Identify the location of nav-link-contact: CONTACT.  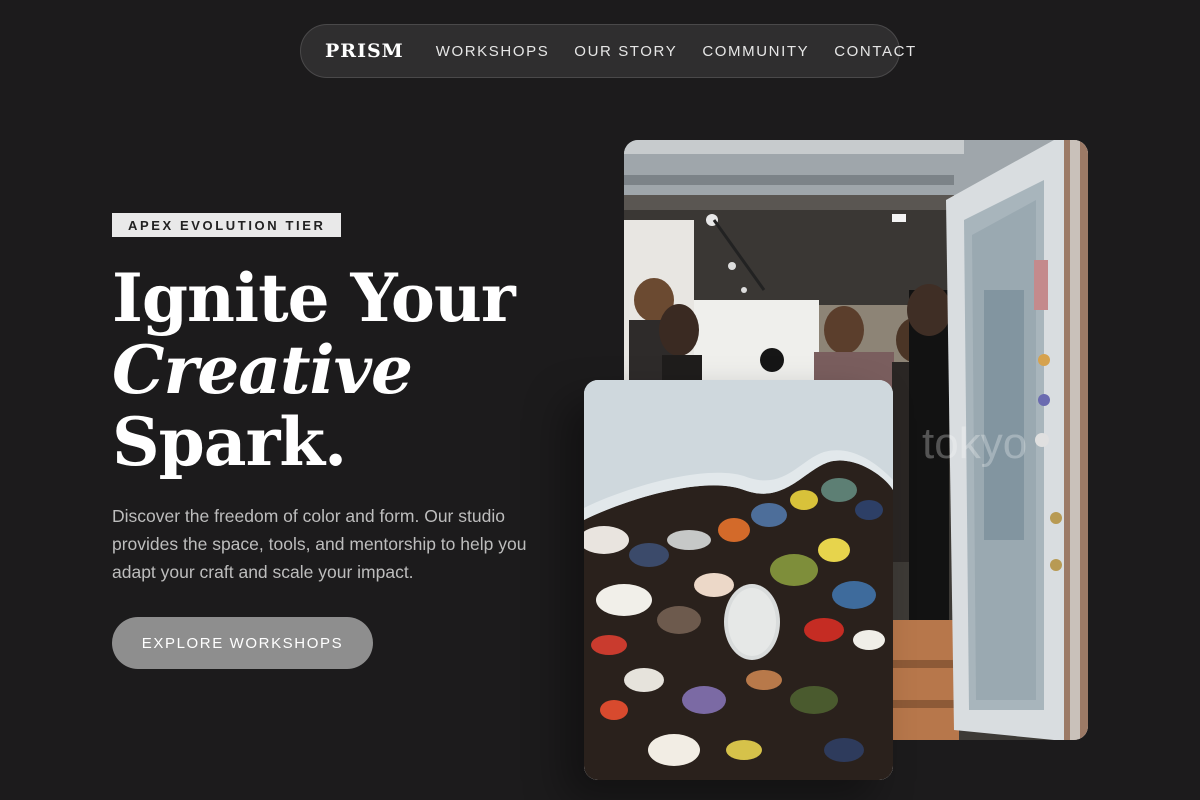
(875, 51).